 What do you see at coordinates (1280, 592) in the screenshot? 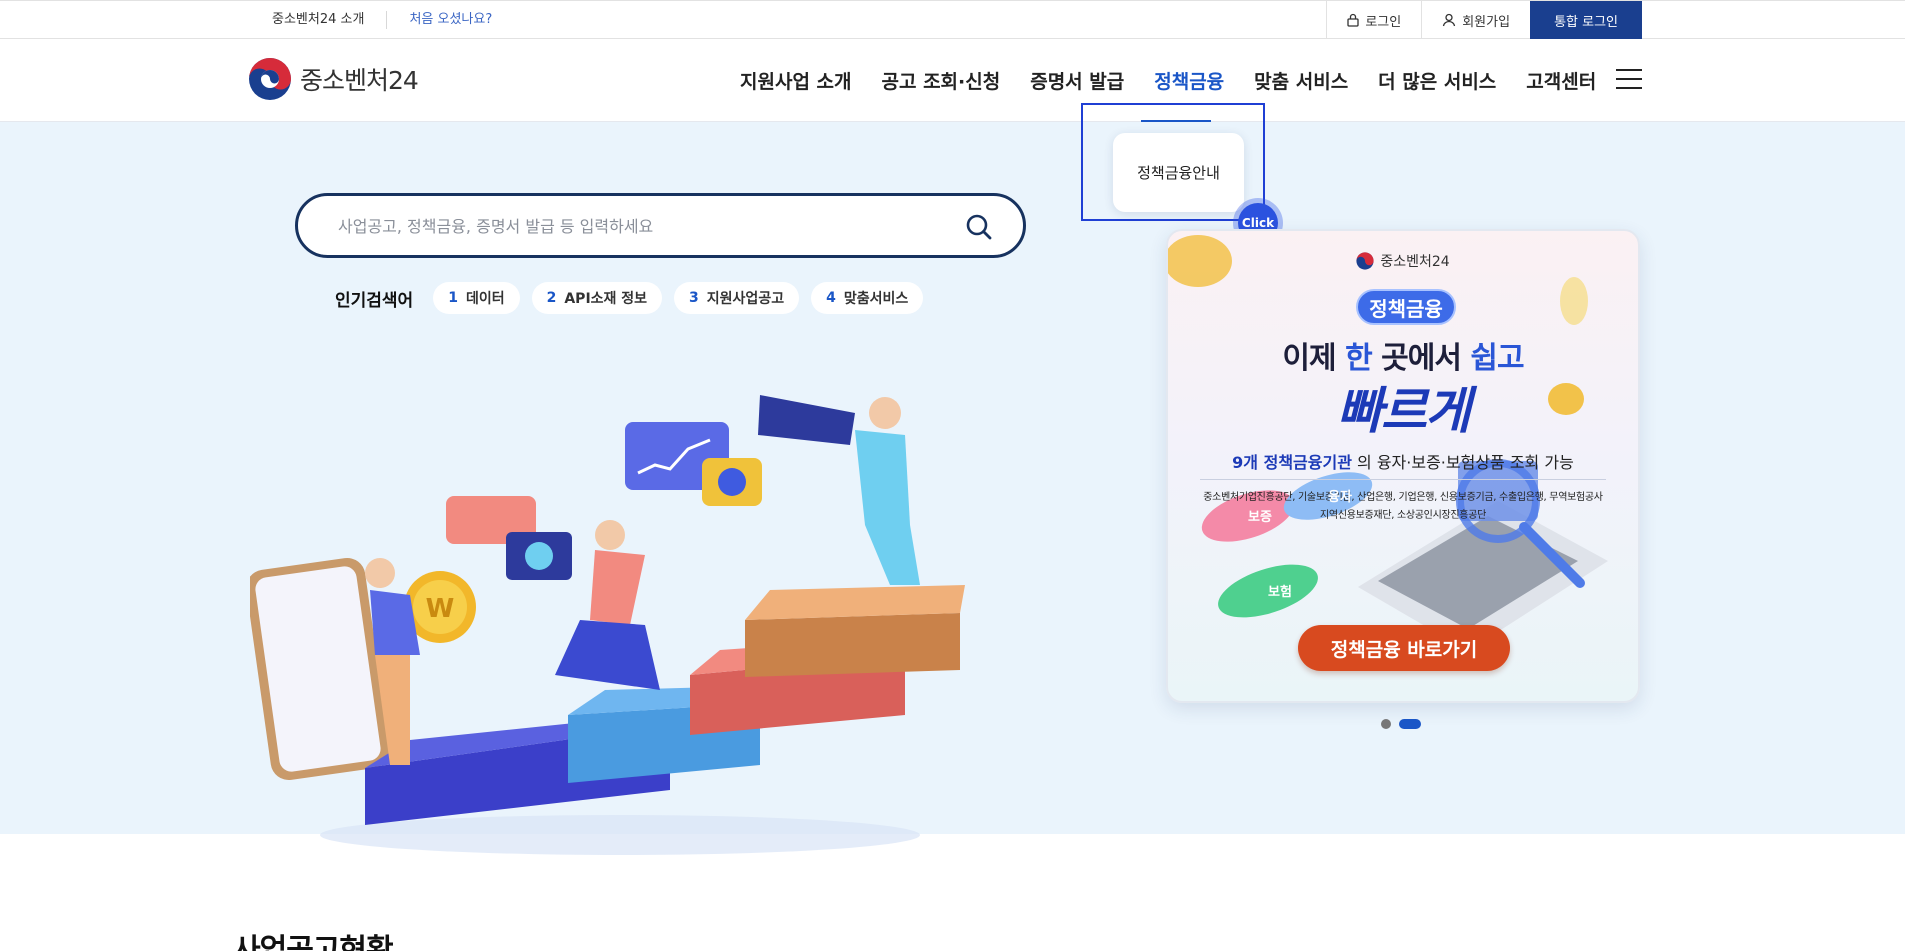
I see `bubble-label: 보험` at bounding box center [1280, 592].